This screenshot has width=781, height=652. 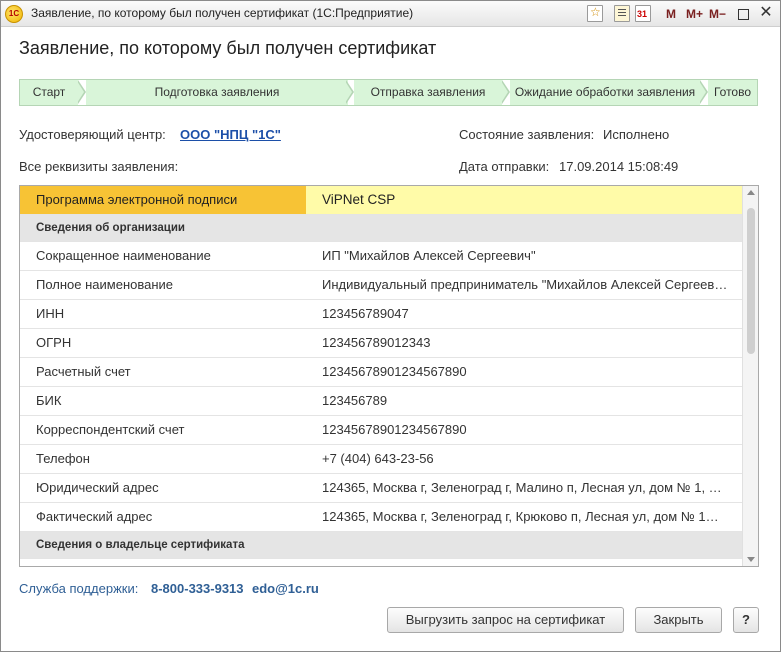 I want to click on table-row: ИНН 123456789047, so click(x=381, y=314).